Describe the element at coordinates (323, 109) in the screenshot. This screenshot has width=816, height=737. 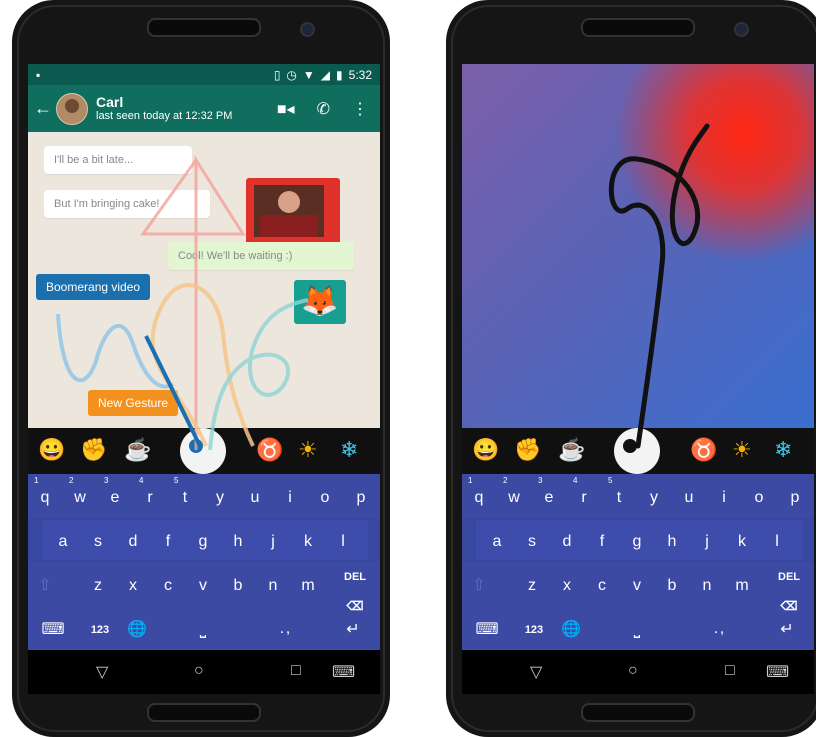
I see `phone-call-icon: ✆` at that location.